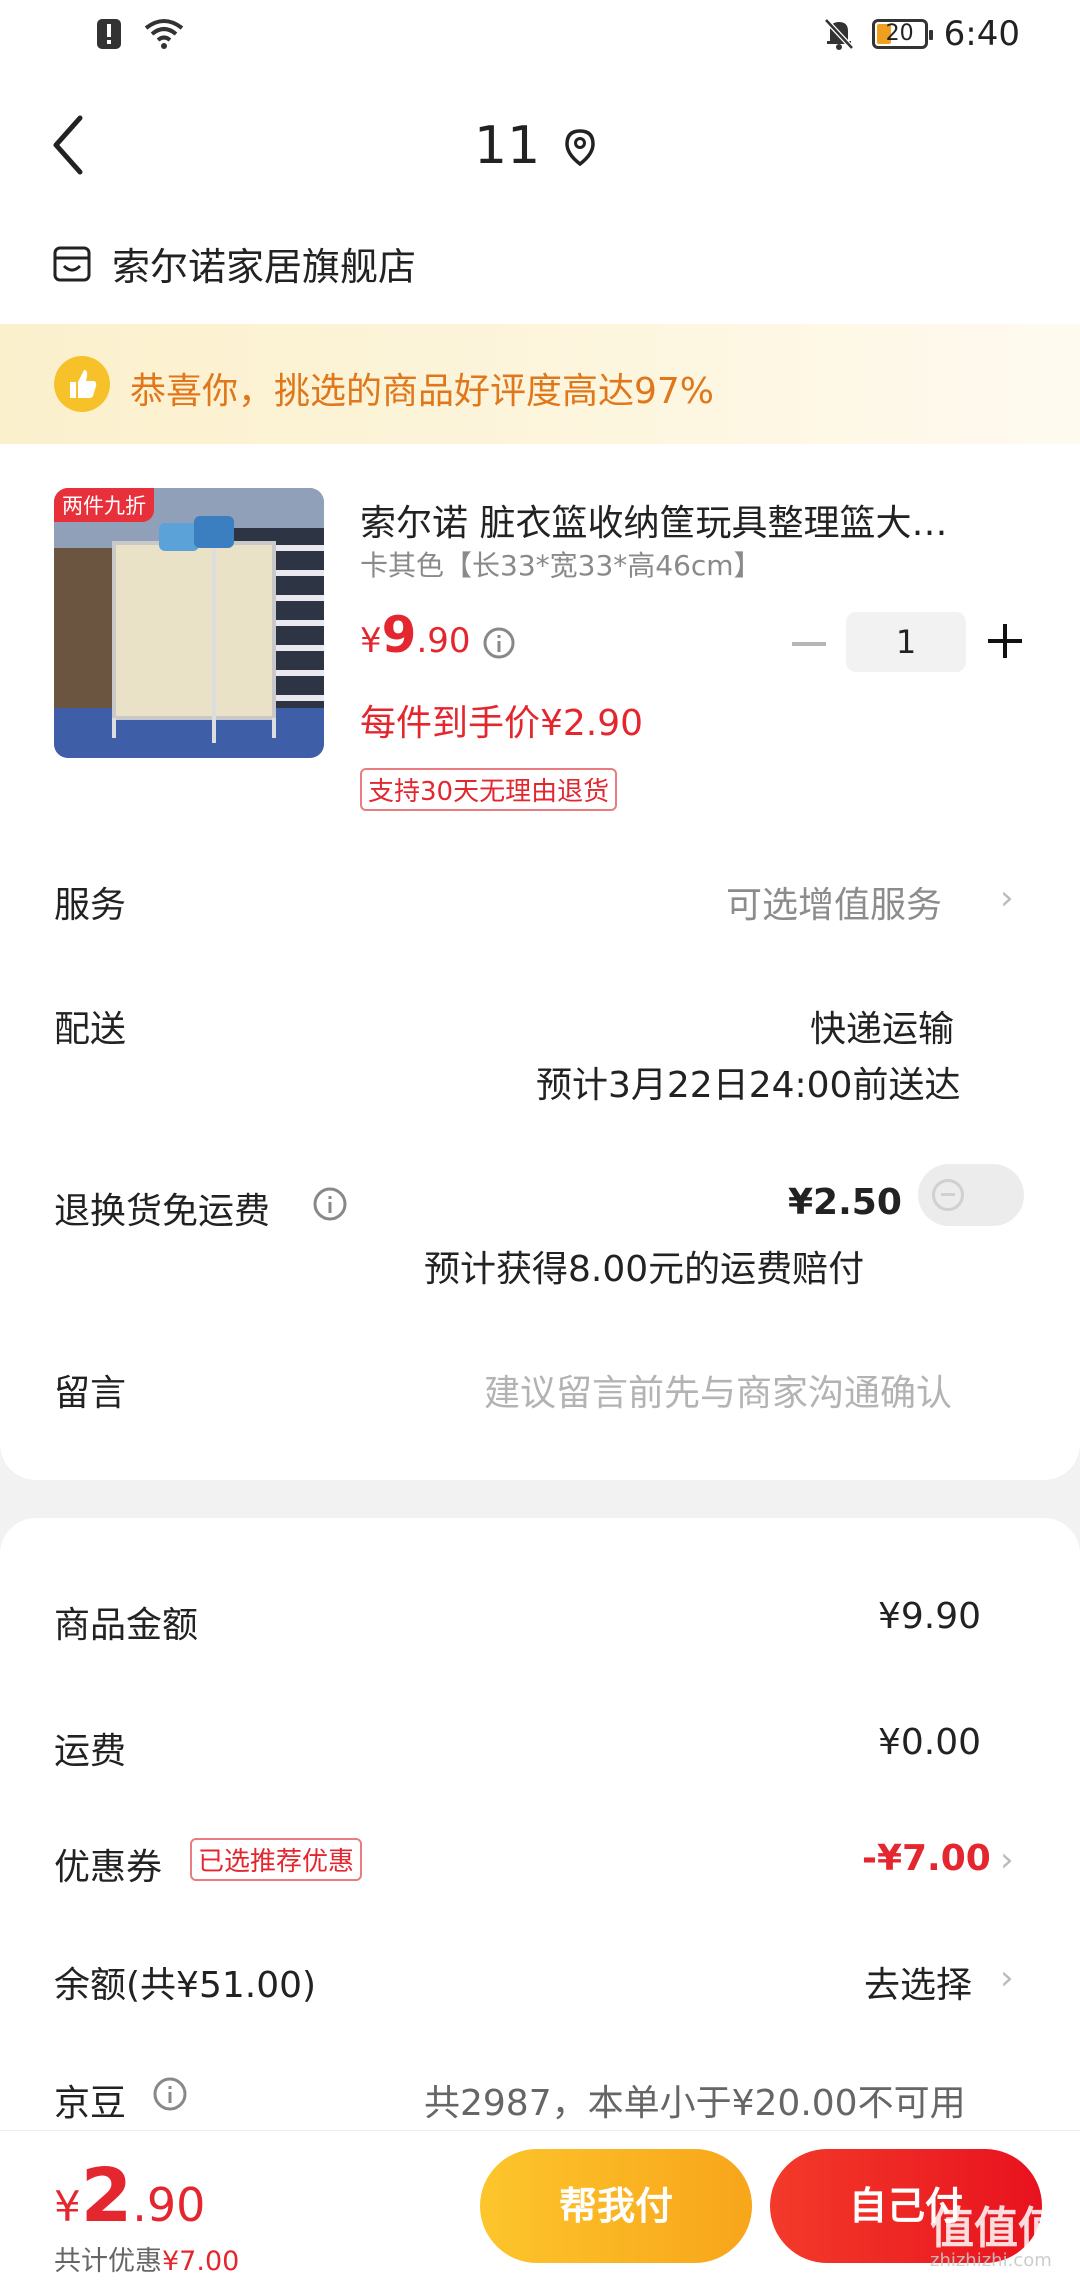 Image resolution: width=1080 pixels, height=2280 pixels. Describe the element at coordinates (330, 1204) in the screenshot. I see `return-fee-info-icon` at that location.